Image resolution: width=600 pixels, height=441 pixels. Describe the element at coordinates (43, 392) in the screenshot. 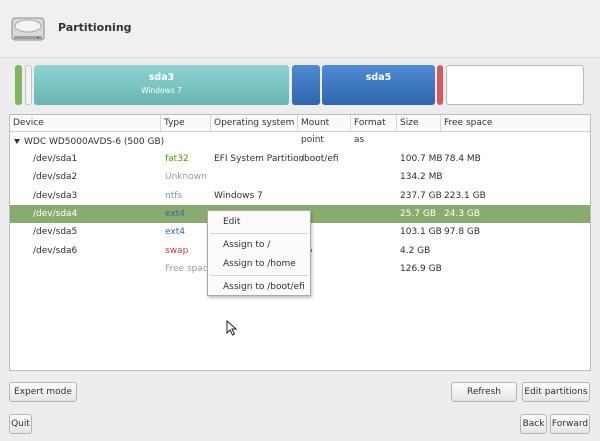

I see `expert-mode-button: Expert mode` at that location.